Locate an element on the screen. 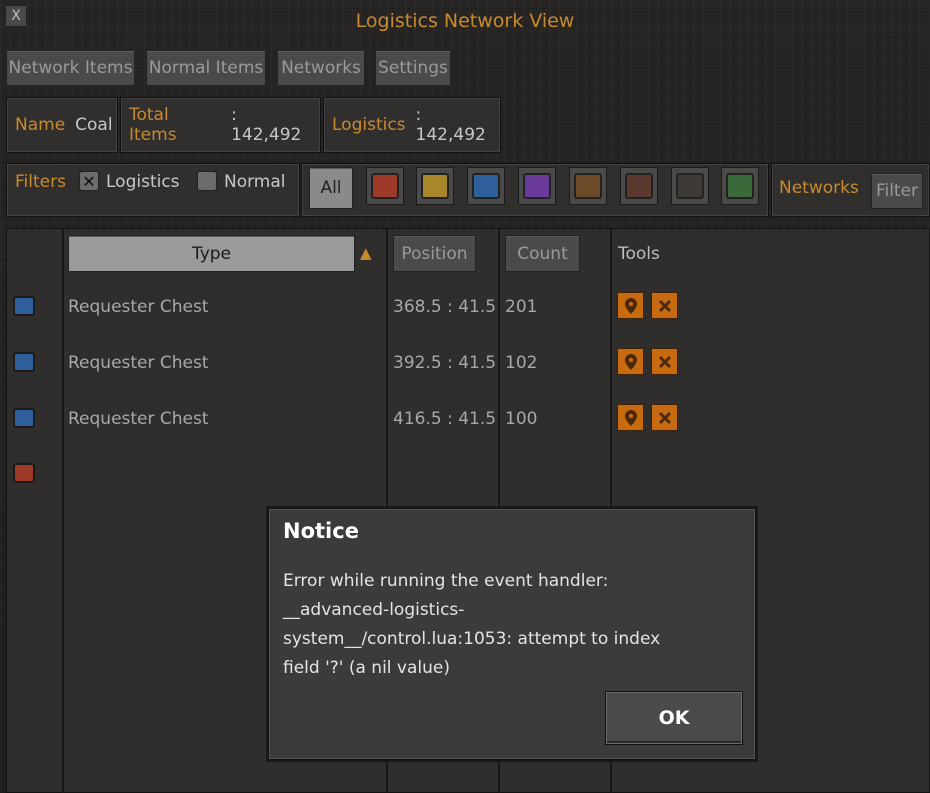  tab-settings: Settings is located at coordinates (413, 68).